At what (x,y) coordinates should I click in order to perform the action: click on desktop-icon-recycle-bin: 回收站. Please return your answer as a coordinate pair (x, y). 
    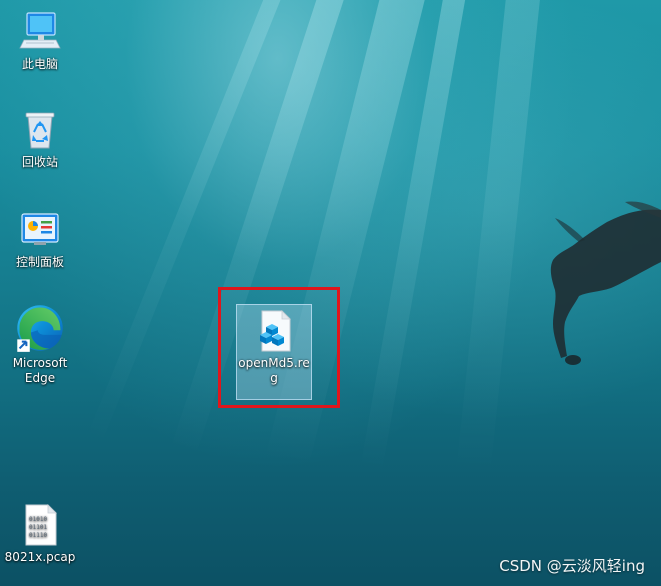
    Looking at the image, I should click on (40, 139).